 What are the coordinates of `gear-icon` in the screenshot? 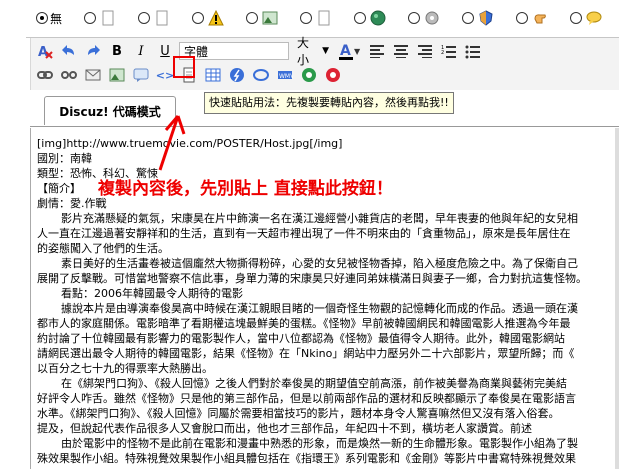 It's located at (432, 18).